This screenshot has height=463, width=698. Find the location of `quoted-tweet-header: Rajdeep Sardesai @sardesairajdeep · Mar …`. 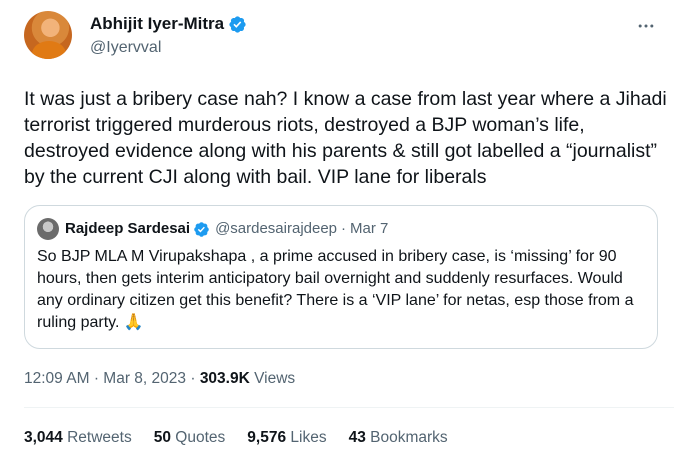

quoted-tweet-header: Rajdeep Sardesai @sardesairajdeep · Mar … is located at coordinates (212, 229).